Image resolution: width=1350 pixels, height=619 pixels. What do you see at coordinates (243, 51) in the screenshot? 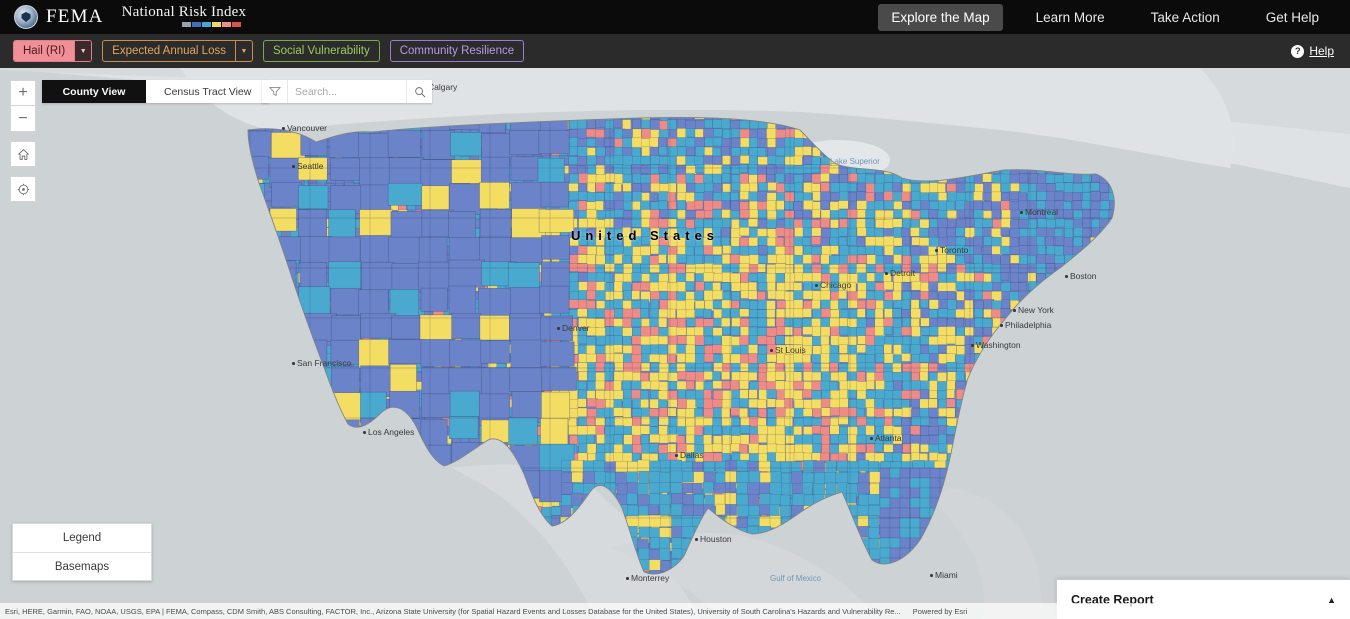
I see `chevron-down-icon: ▼` at bounding box center [243, 51].